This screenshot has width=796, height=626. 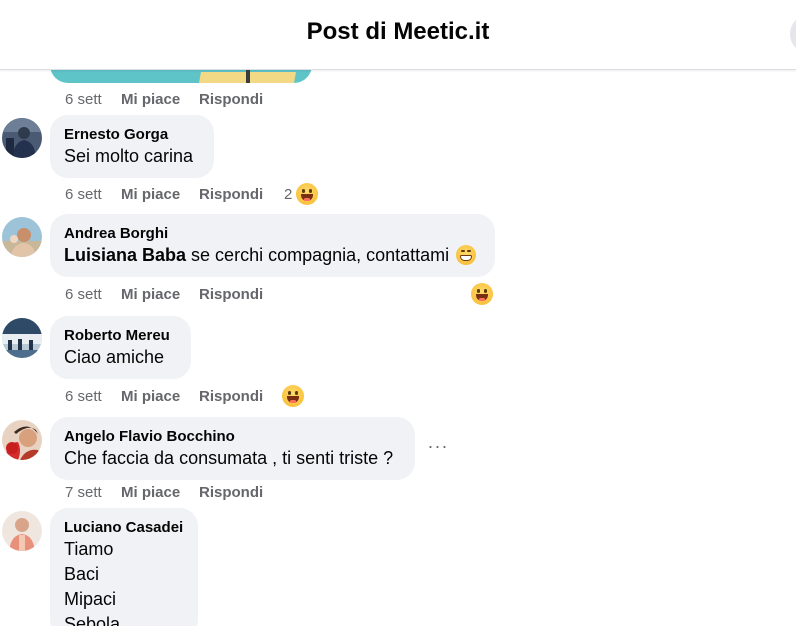 I want to click on comment-author: Roberto Mereu, so click(x=120, y=335).